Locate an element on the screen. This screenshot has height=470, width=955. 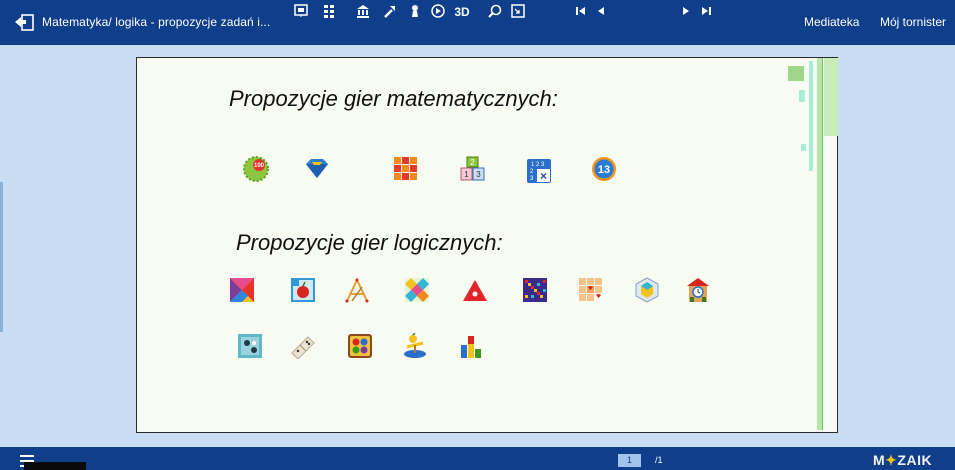
svg-text: 1 is located at coordinates (466, 174).